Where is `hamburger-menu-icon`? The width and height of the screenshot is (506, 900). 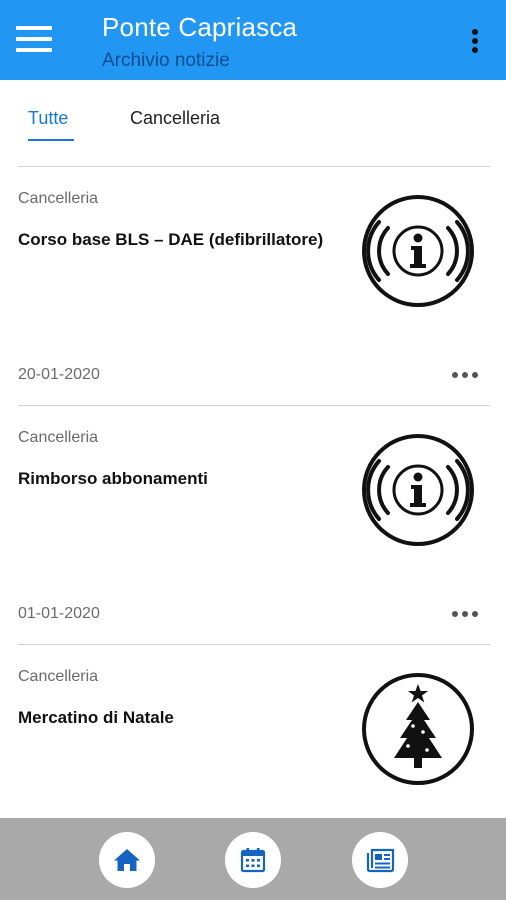
hamburger-menu-icon is located at coordinates (34, 40).